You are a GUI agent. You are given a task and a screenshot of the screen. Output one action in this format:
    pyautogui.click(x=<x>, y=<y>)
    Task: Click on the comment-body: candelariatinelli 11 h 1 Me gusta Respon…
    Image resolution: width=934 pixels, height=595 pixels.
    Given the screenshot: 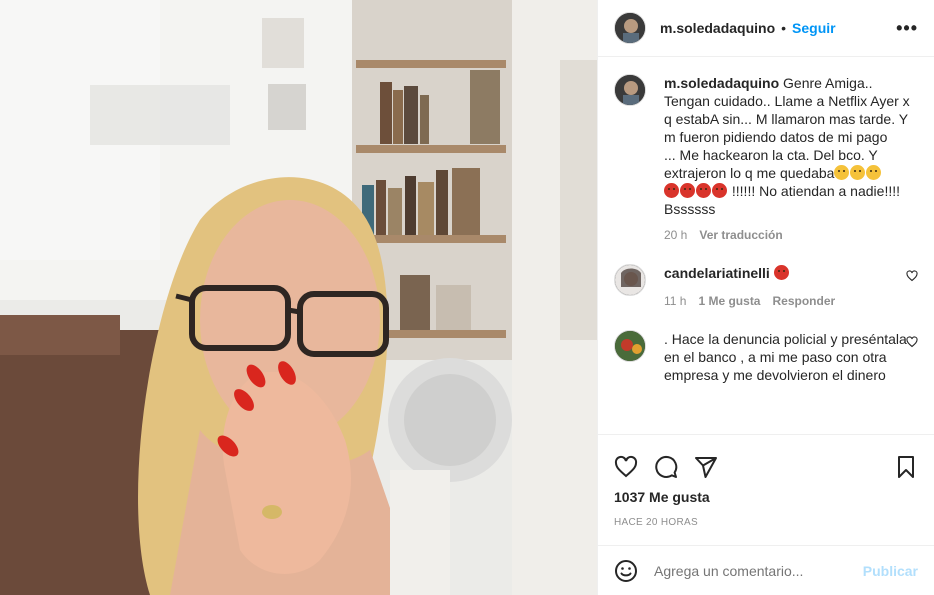 What is the action you would take?
    pyautogui.click(x=791, y=287)
    